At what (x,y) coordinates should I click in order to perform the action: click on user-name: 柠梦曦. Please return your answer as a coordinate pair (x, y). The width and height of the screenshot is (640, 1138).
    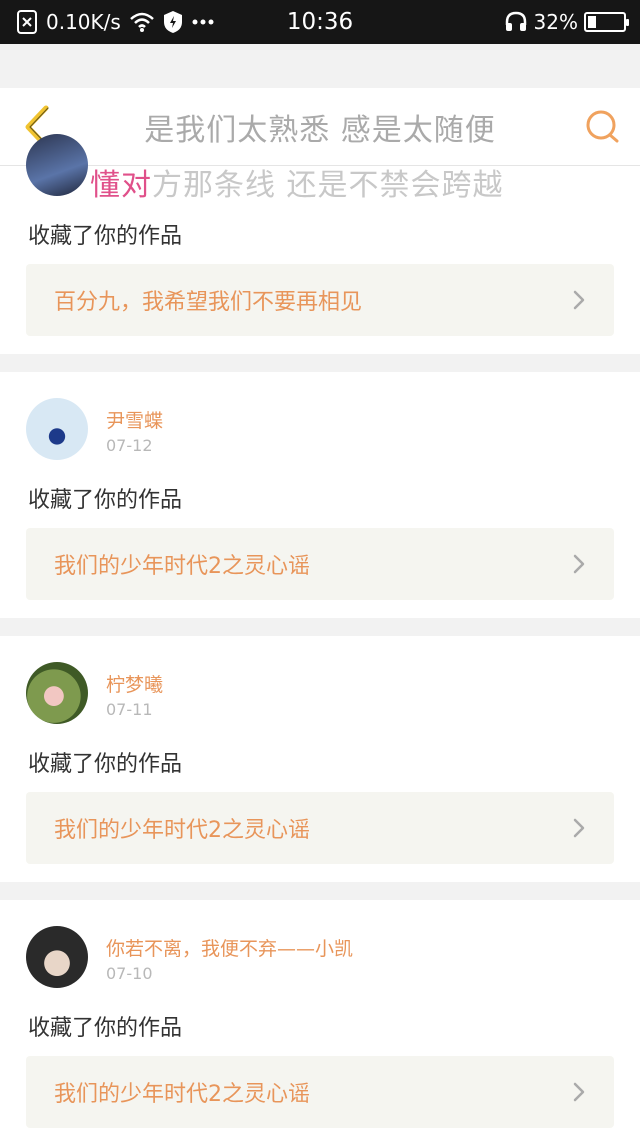
    Looking at the image, I should click on (134, 683).